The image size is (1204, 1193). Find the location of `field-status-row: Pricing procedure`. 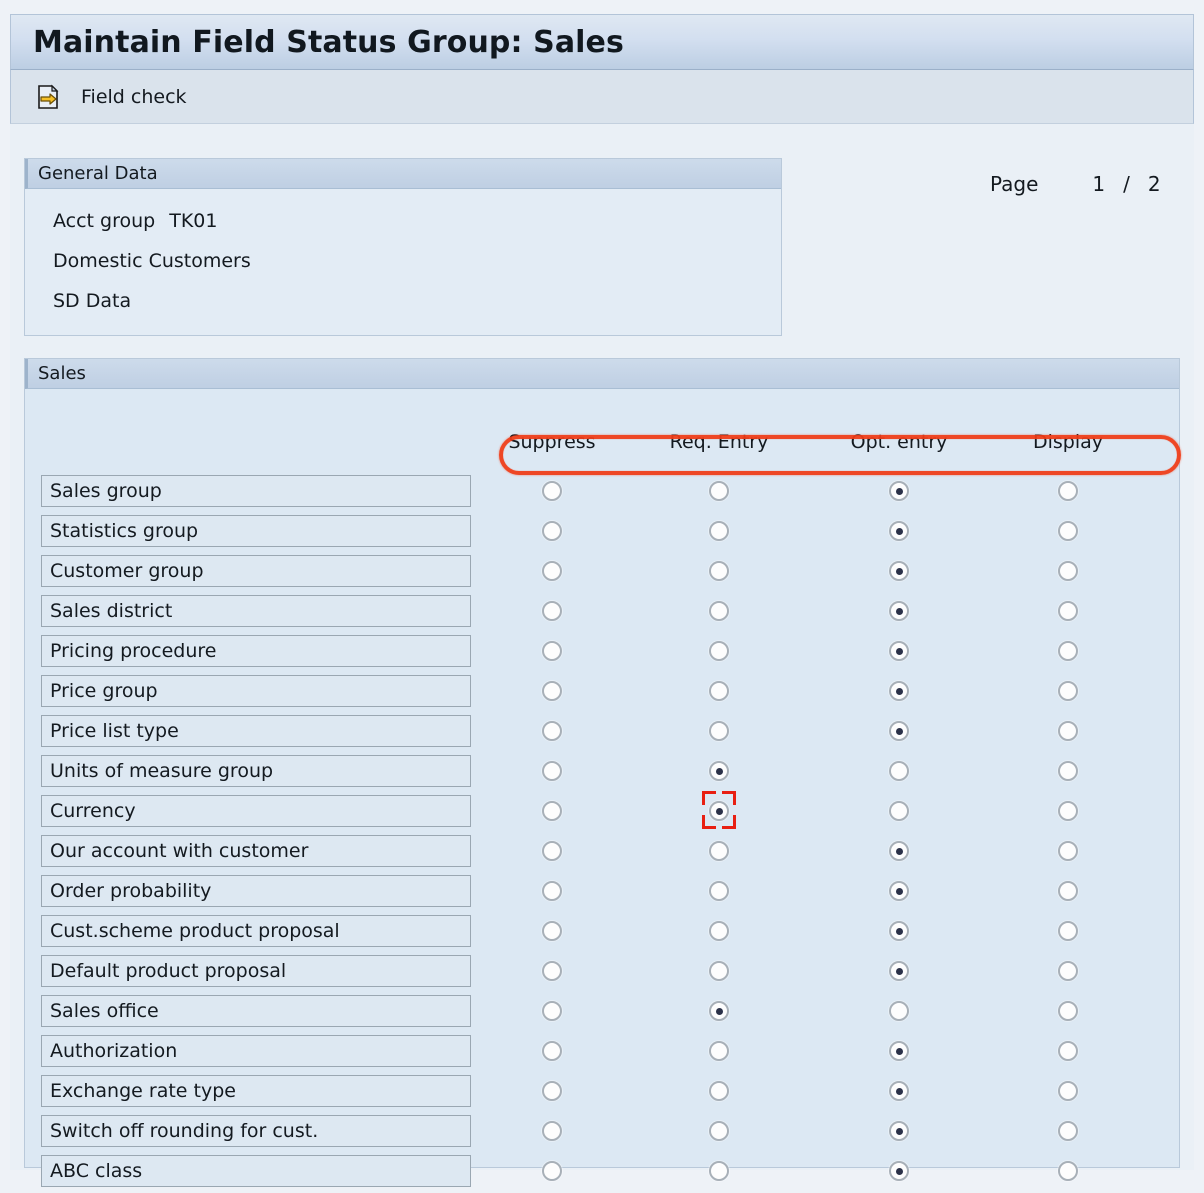

field-status-row: Pricing procedure is located at coordinates (602, 653).